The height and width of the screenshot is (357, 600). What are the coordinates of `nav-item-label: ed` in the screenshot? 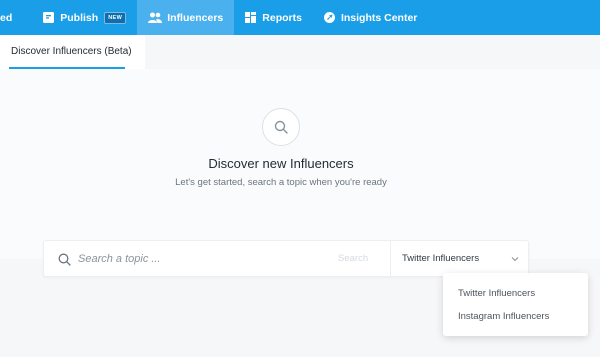 It's located at (6, 17).